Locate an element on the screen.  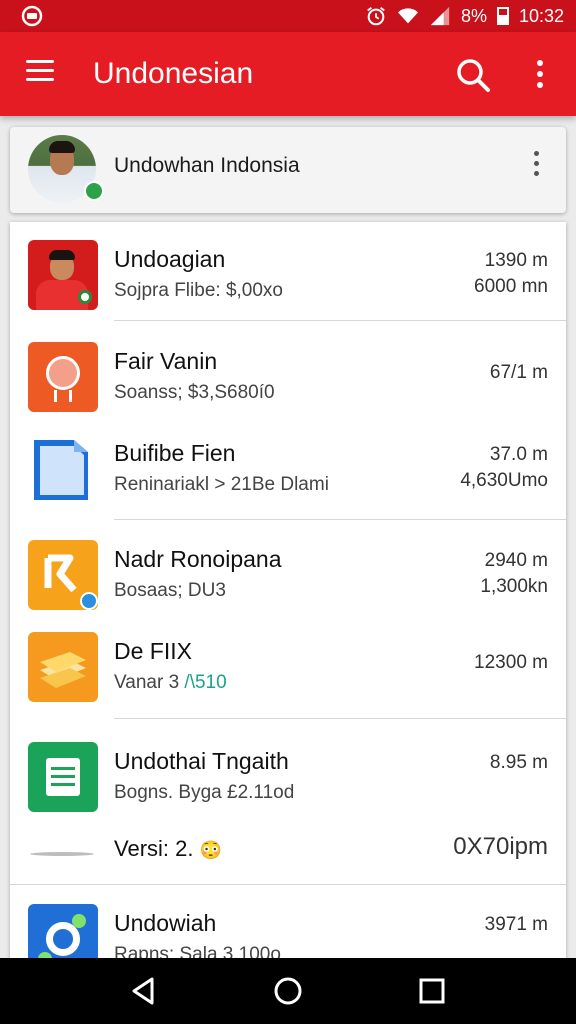
battery-percent: 8% is located at coordinates (473, 15).